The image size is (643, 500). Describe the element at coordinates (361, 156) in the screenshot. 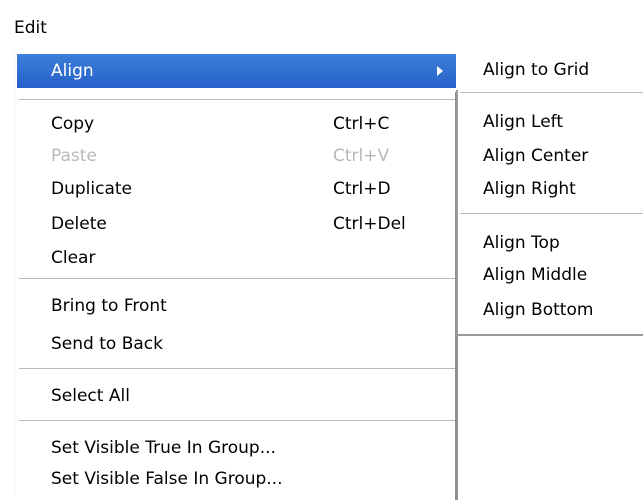

I see `menu-item-shortcut: Ctrl+V` at that location.